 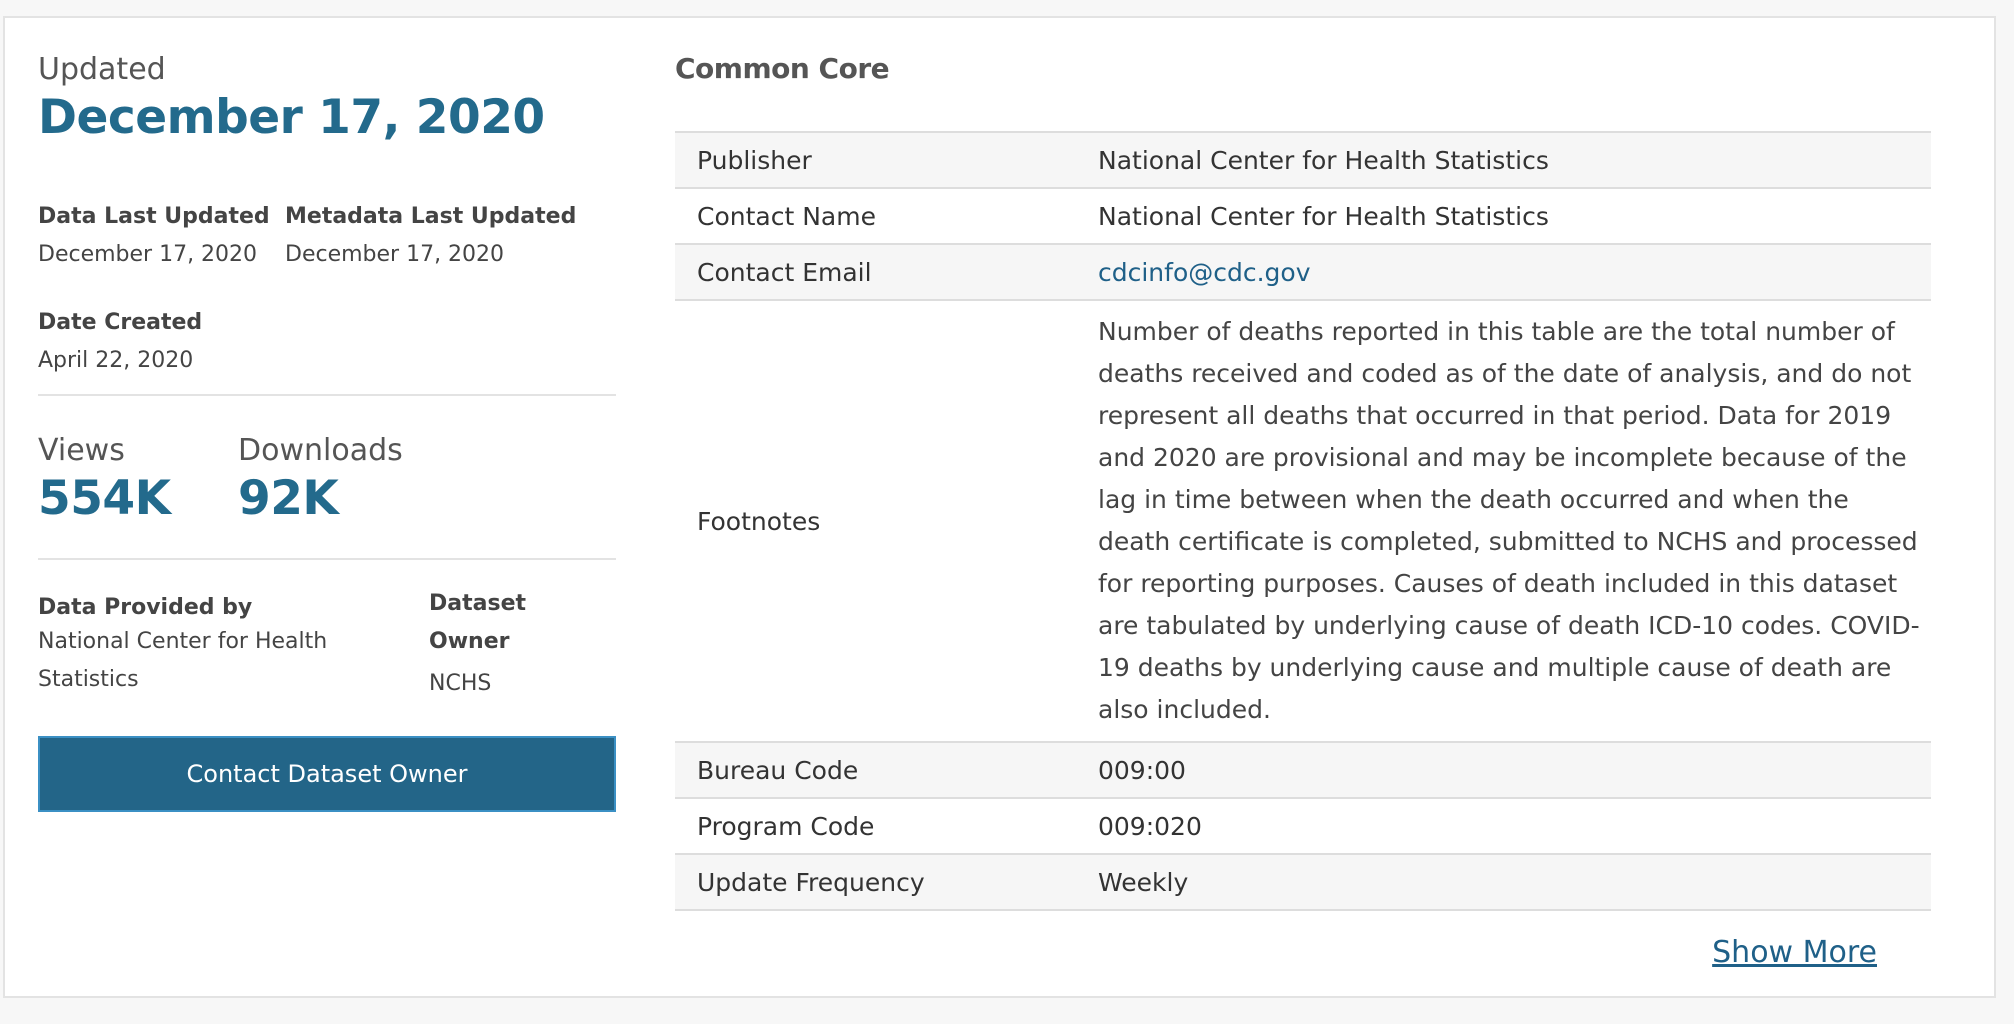 I want to click on contact-dataset-owner-button: Contact Dataset Owner, so click(x=327, y=774).